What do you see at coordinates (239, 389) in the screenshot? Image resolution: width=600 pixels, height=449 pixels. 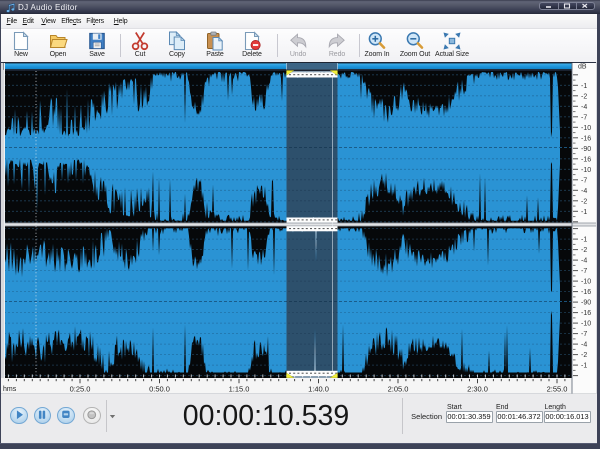 I see `svg-text: 1:15.0` at bounding box center [239, 389].